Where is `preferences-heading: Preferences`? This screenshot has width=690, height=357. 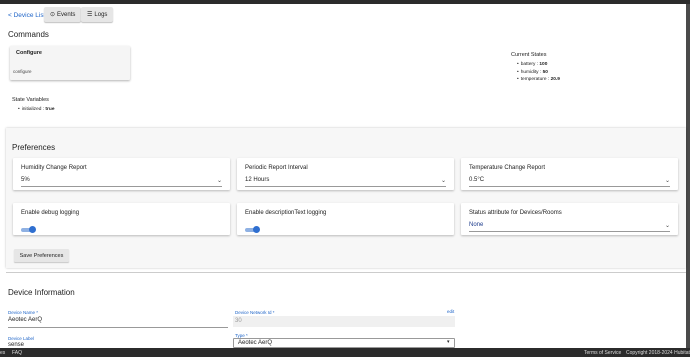
preferences-heading: Preferences is located at coordinates (34, 147).